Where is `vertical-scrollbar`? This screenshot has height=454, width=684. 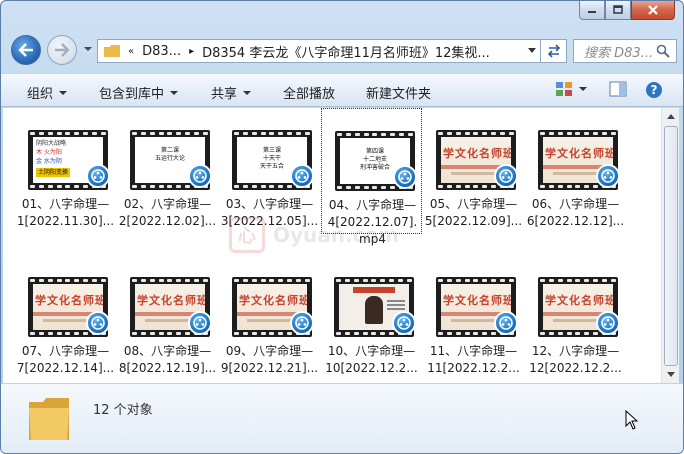
vertical-scrollbar is located at coordinates (670, 245).